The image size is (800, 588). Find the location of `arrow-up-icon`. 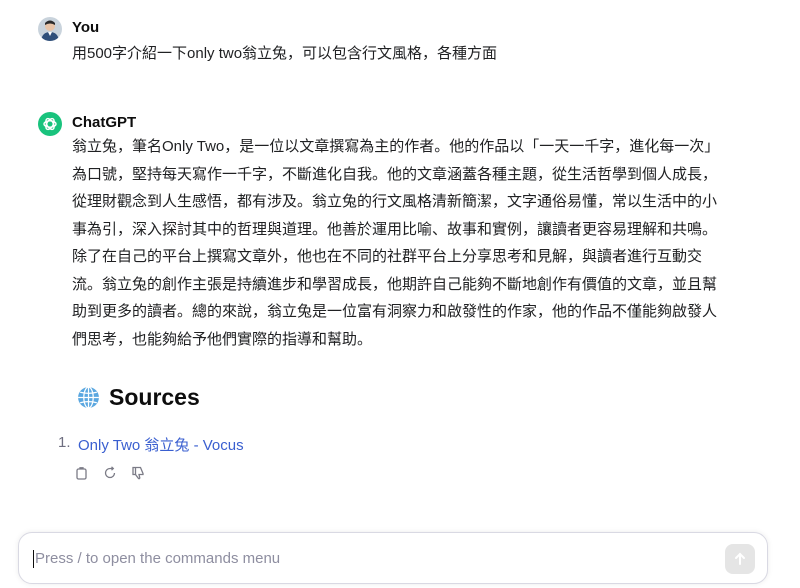

arrow-up-icon is located at coordinates (740, 558).